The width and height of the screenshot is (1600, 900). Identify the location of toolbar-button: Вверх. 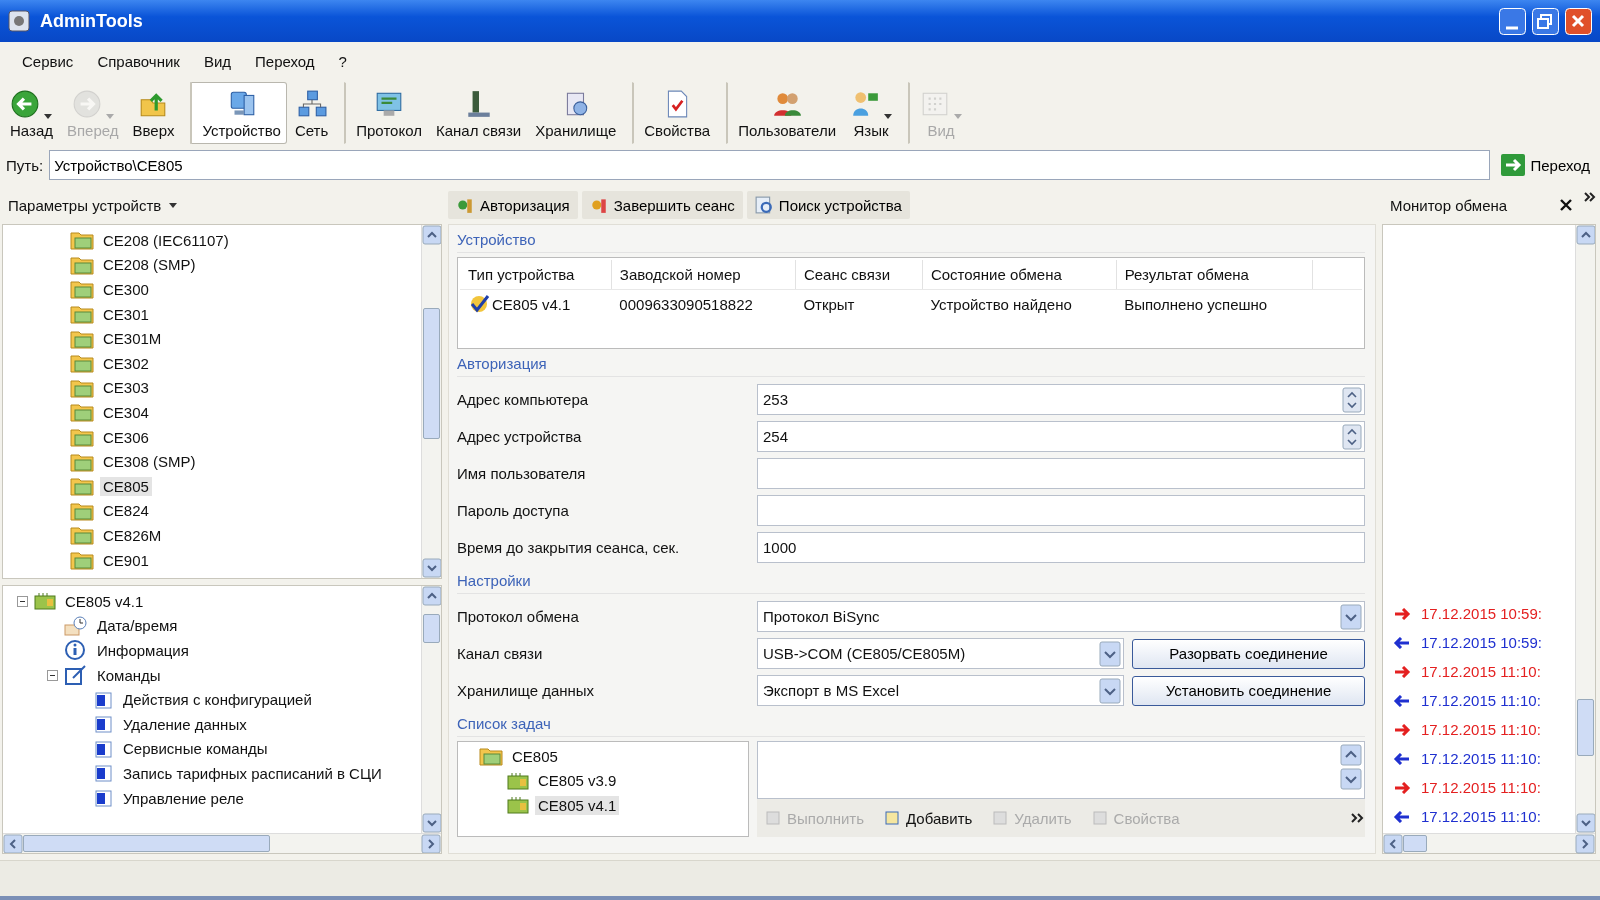
(153, 113).